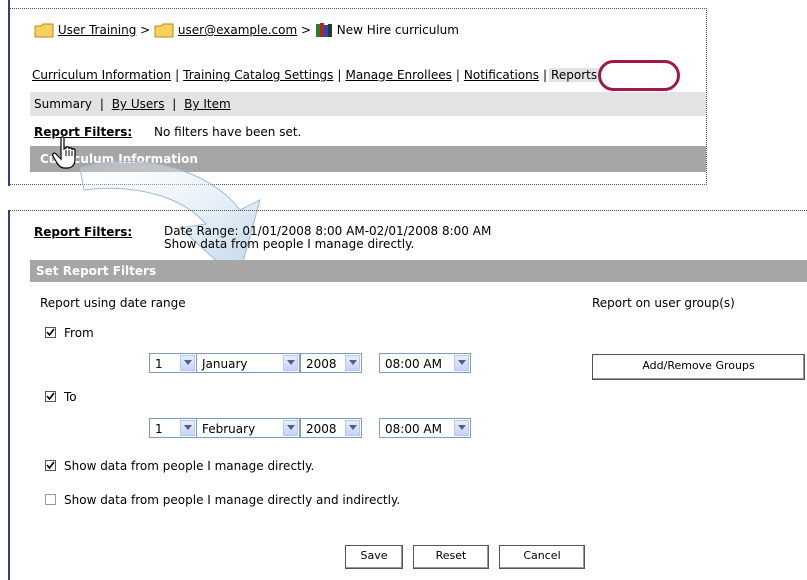 This screenshot has height=580, width=807. I want to click on subnav-summary: Summary, so click(63, 104).